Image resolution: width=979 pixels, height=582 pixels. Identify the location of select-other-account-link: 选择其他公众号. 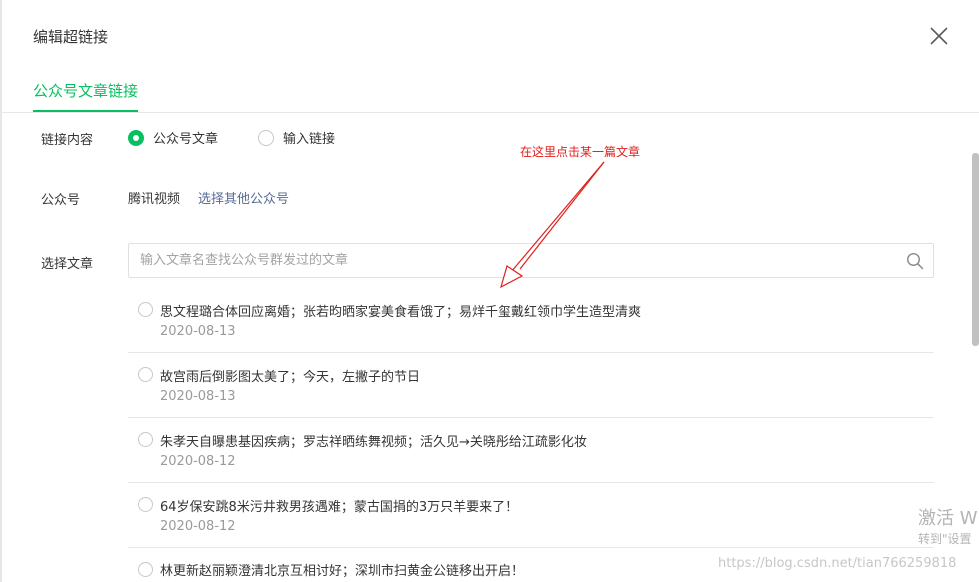
(243, 197).